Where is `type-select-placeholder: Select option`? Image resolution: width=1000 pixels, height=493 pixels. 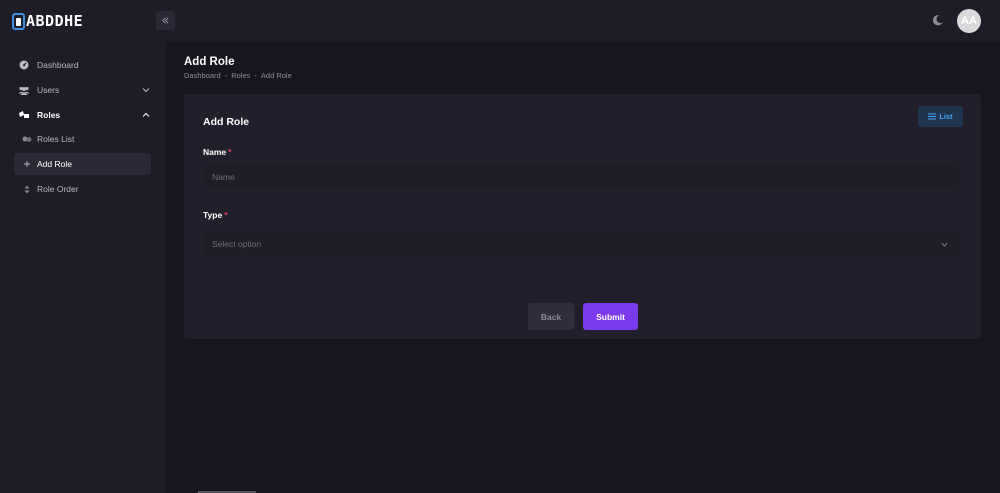 type-select-placeholder: Select option is located at coordinates (237, 244).